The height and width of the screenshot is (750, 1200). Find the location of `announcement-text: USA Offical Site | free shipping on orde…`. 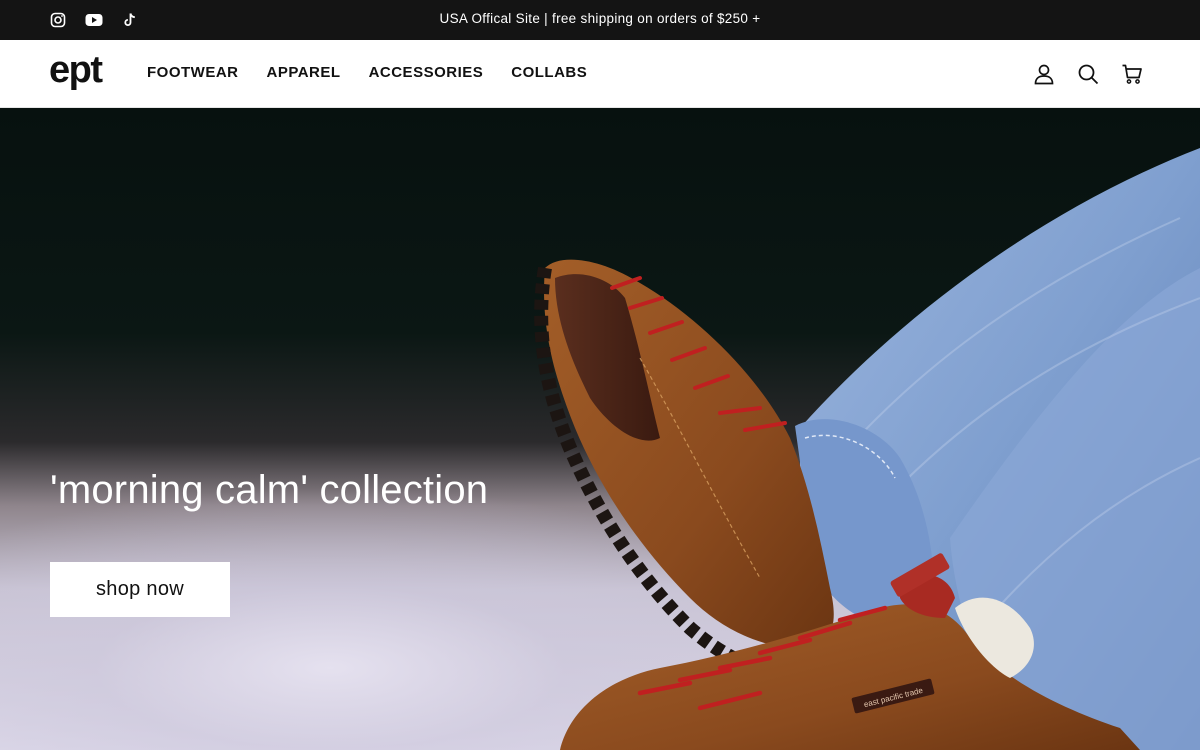

announcement-text: USA Offical Site | free shipping on orde… is located at coordinates (600, 18).